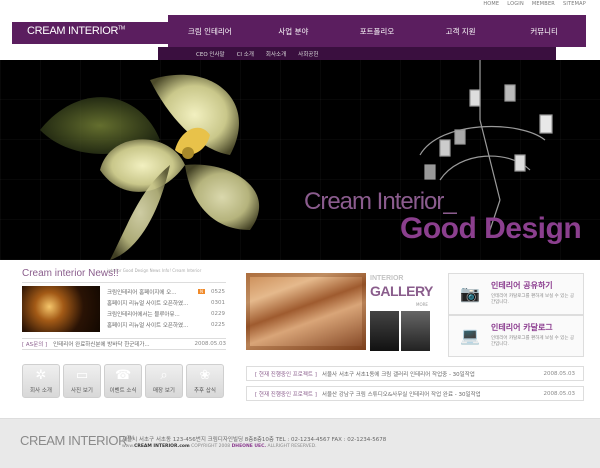 The width and height of the screenshot is (600, 468). I want to click on main-nav: 크림 인테리어 사업 분야 포트폴리오 고객 지원 커뮤니티, so click(377, 31).